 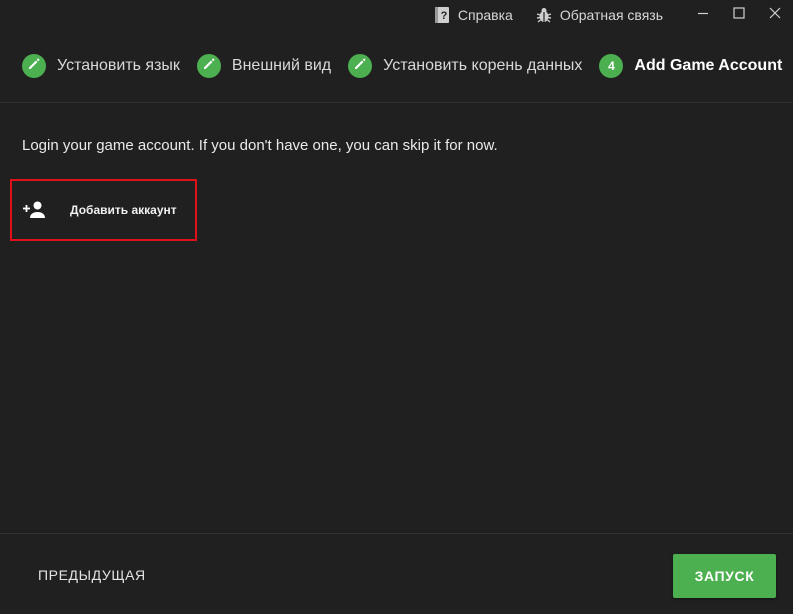 I want to click on close-button, so click(x=775, y=15).